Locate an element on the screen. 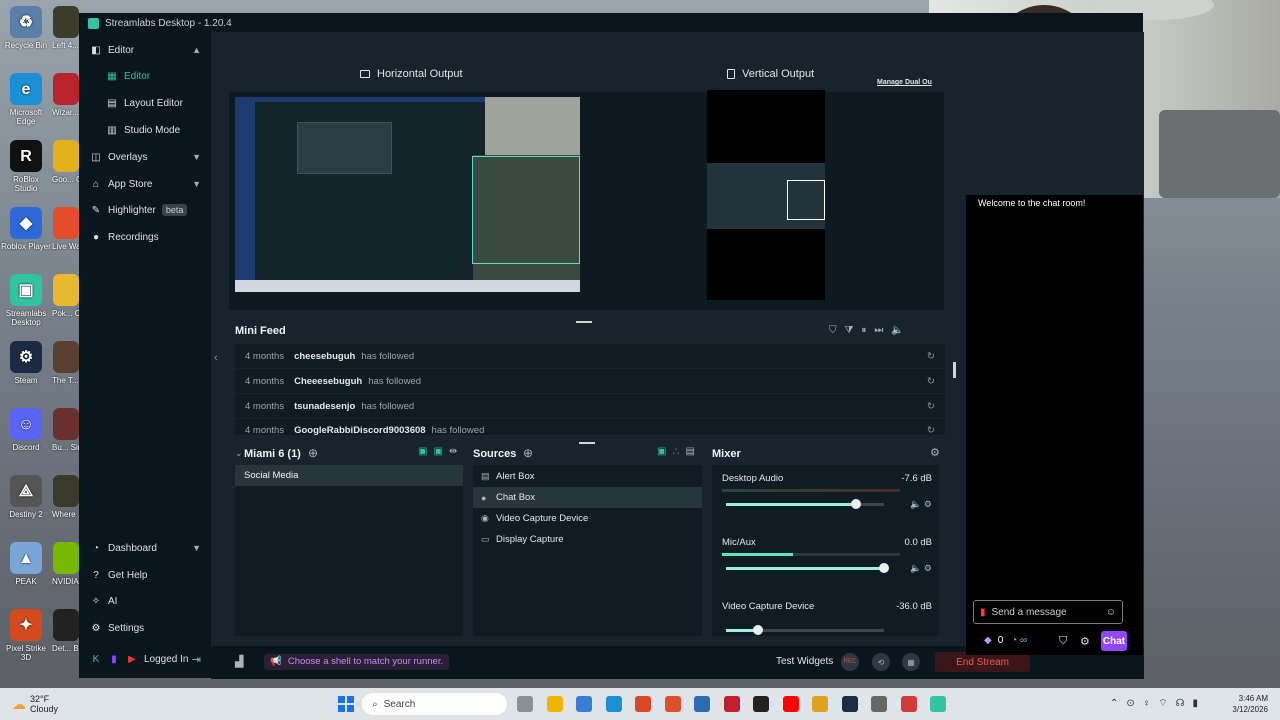 The width and height of the screenshot is (1280, 720). chat-send-button: Chat is located at coordinates (1114, 641).